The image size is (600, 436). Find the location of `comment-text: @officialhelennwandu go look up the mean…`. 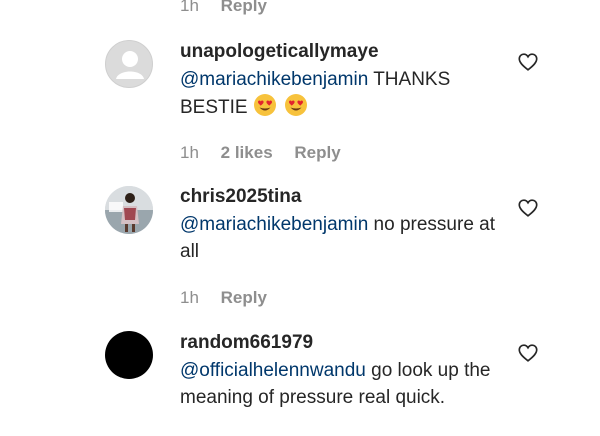

comment-text: @officialhelennwandu go look up the mean… is located at coordinates (340, 384).